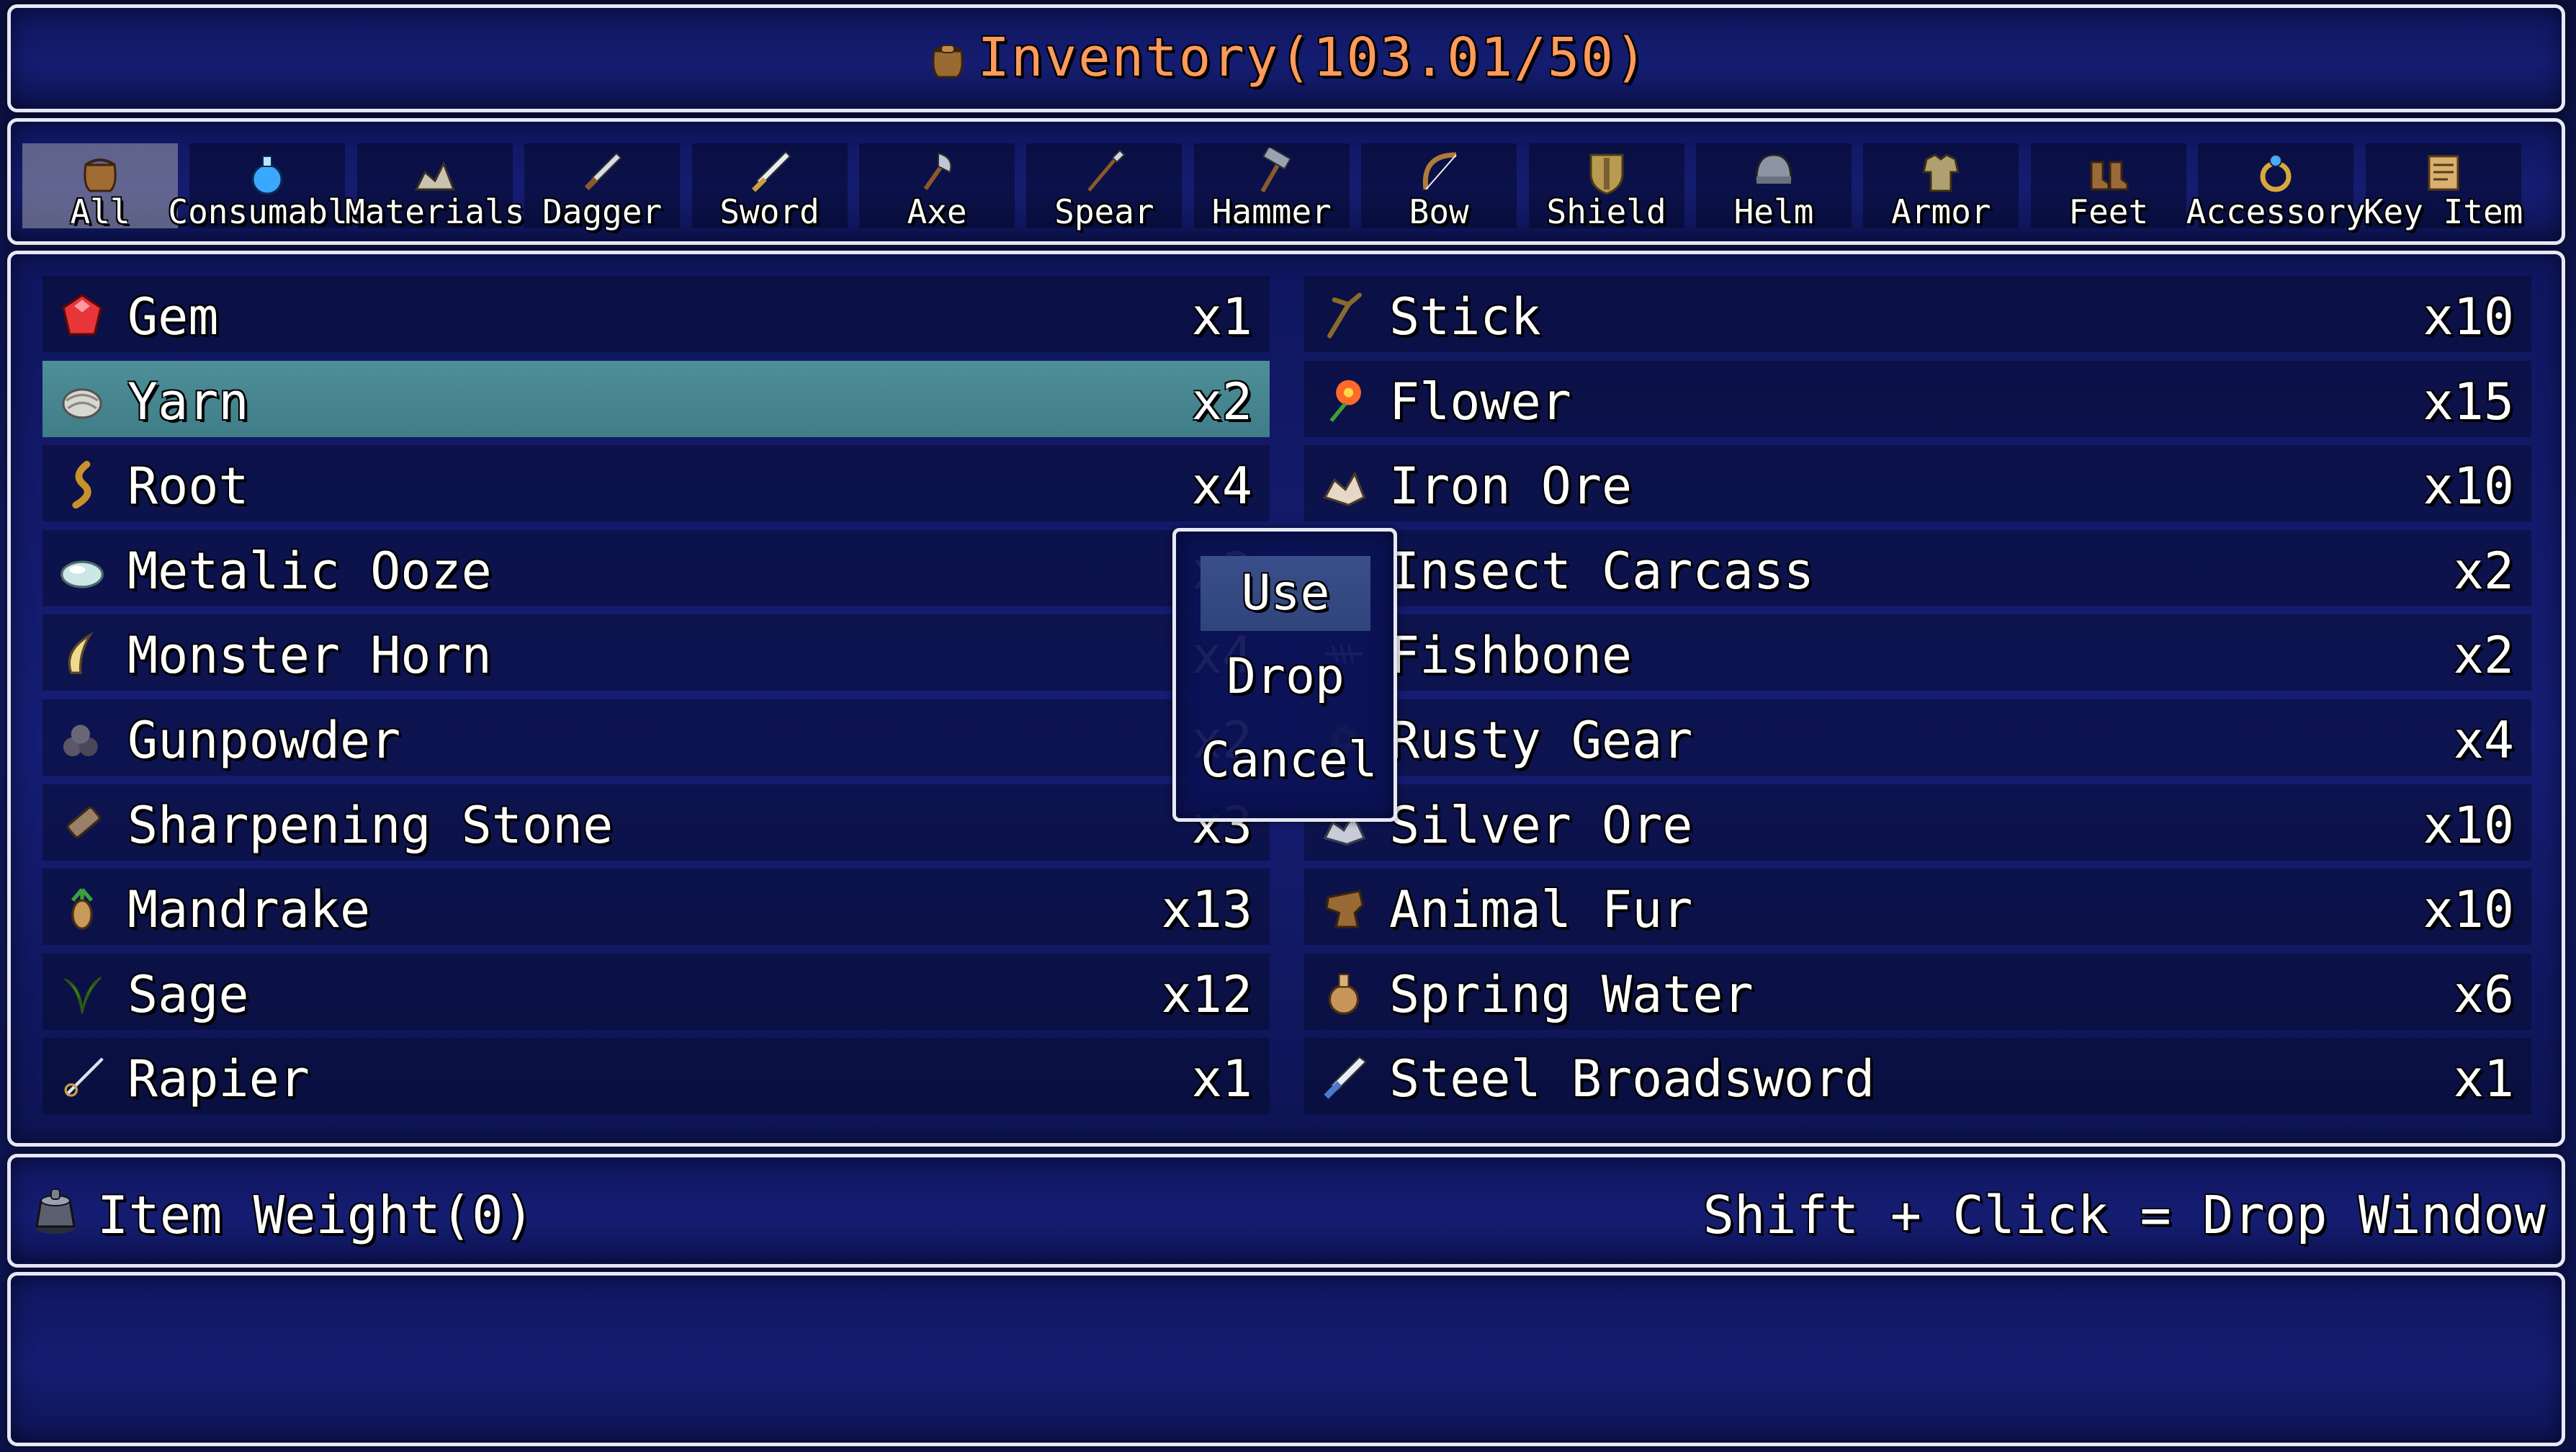  I want to click on tab-accessory: Accessory, so click(2276, 187).